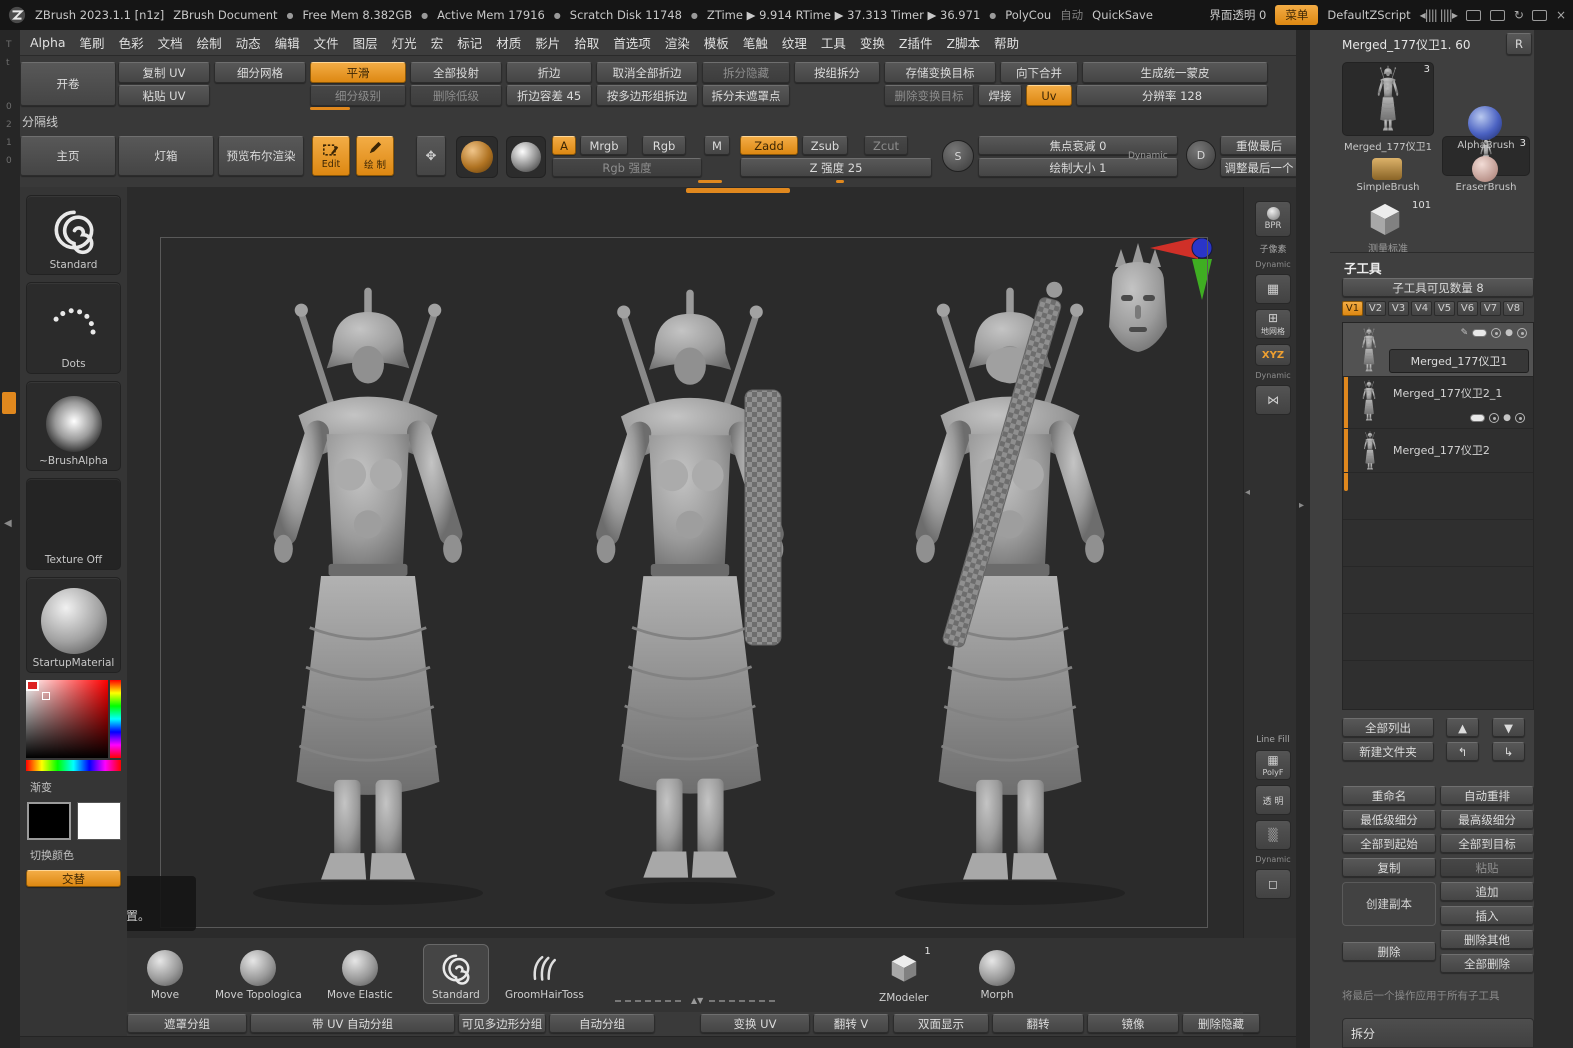  Describe the element at coordinates (586, 42) in the screenshot. I see `menu-picker: 拾取` at that location.